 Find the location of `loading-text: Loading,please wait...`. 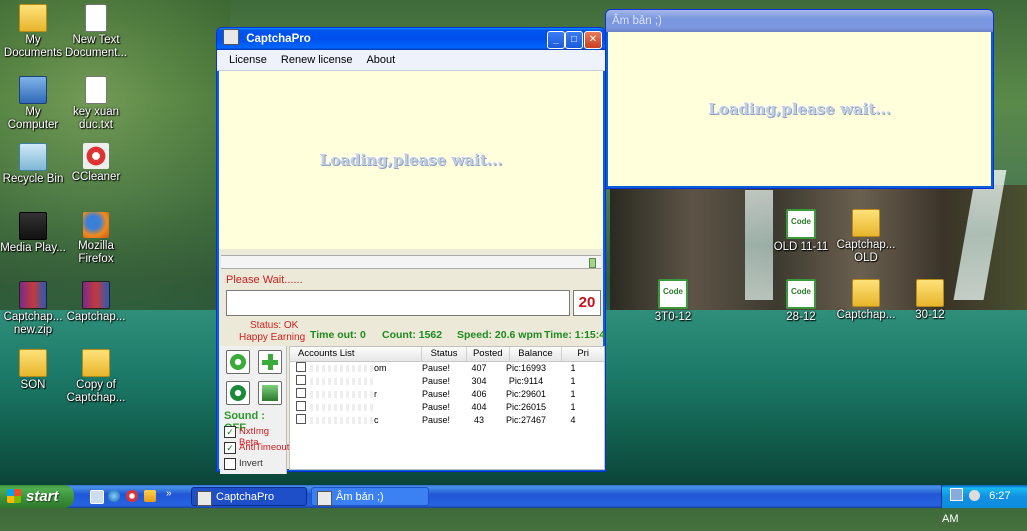

loading-text: Loading,please wait... is located at coordinates (411, 160).